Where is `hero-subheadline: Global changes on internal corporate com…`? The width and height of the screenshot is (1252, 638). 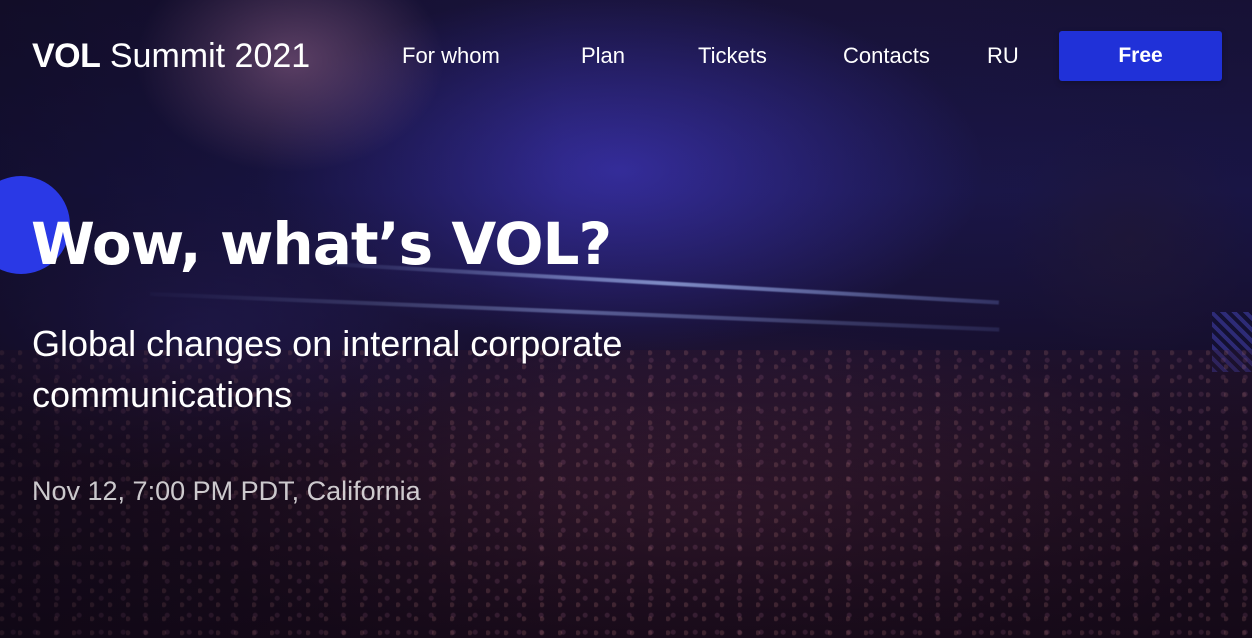
hero-subheadline: Global changes on internal corporate com… is located at coordinates (327, 369).